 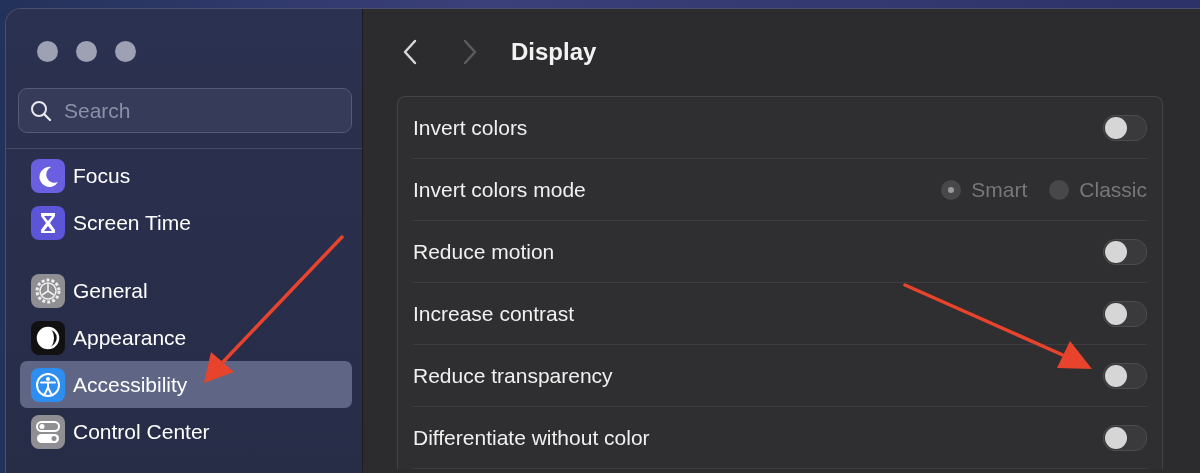 What do you see at coordinates (410, 52) in the screenshot?
I see `back-button` at bounding box center [410, 52].